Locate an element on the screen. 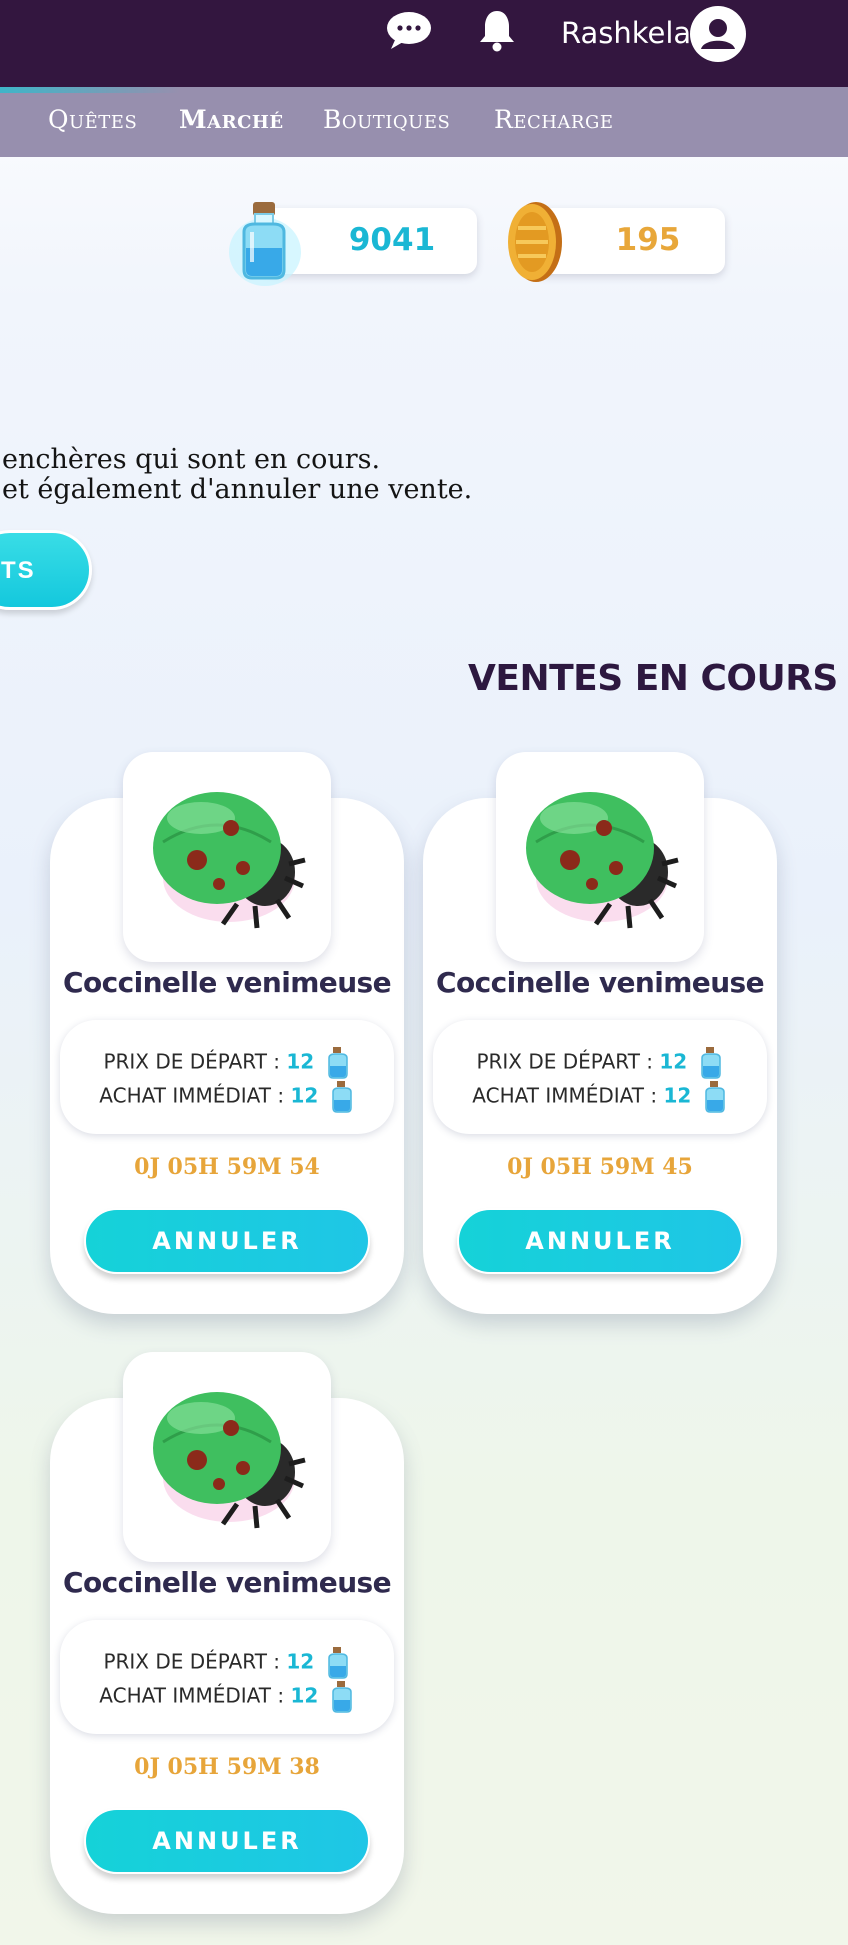 The width and height of the screenshot is (848, 1945). nav-item-quetes: Quêtes is located at coordinates (92, 119).